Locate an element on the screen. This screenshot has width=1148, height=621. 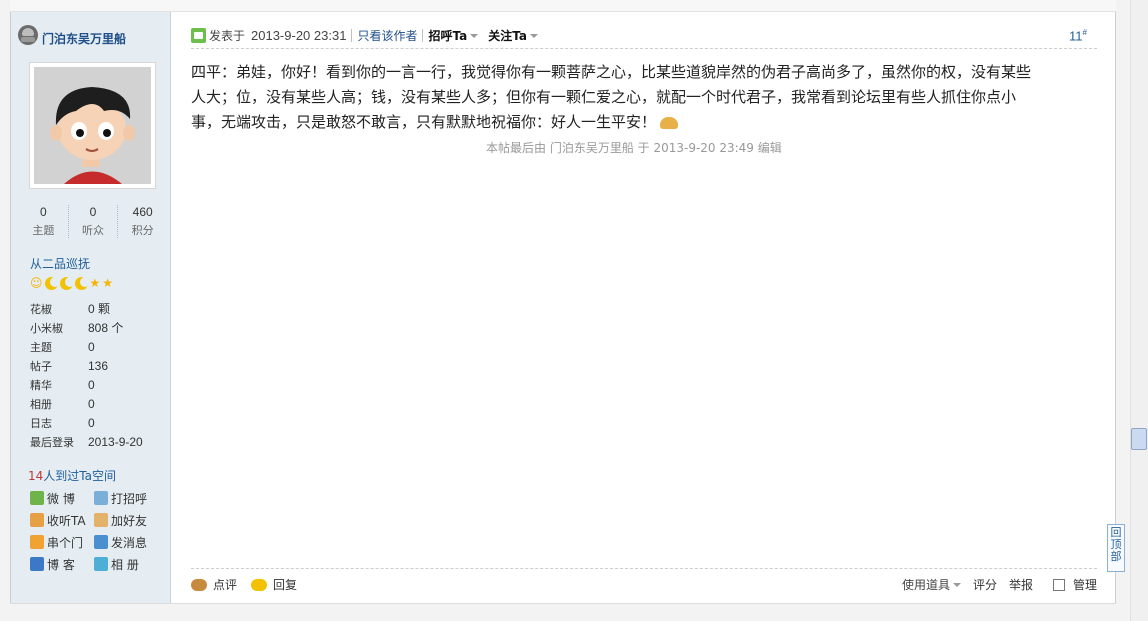
use-tools-dropdown: 使用道具 is located at coordinates (931, 584).